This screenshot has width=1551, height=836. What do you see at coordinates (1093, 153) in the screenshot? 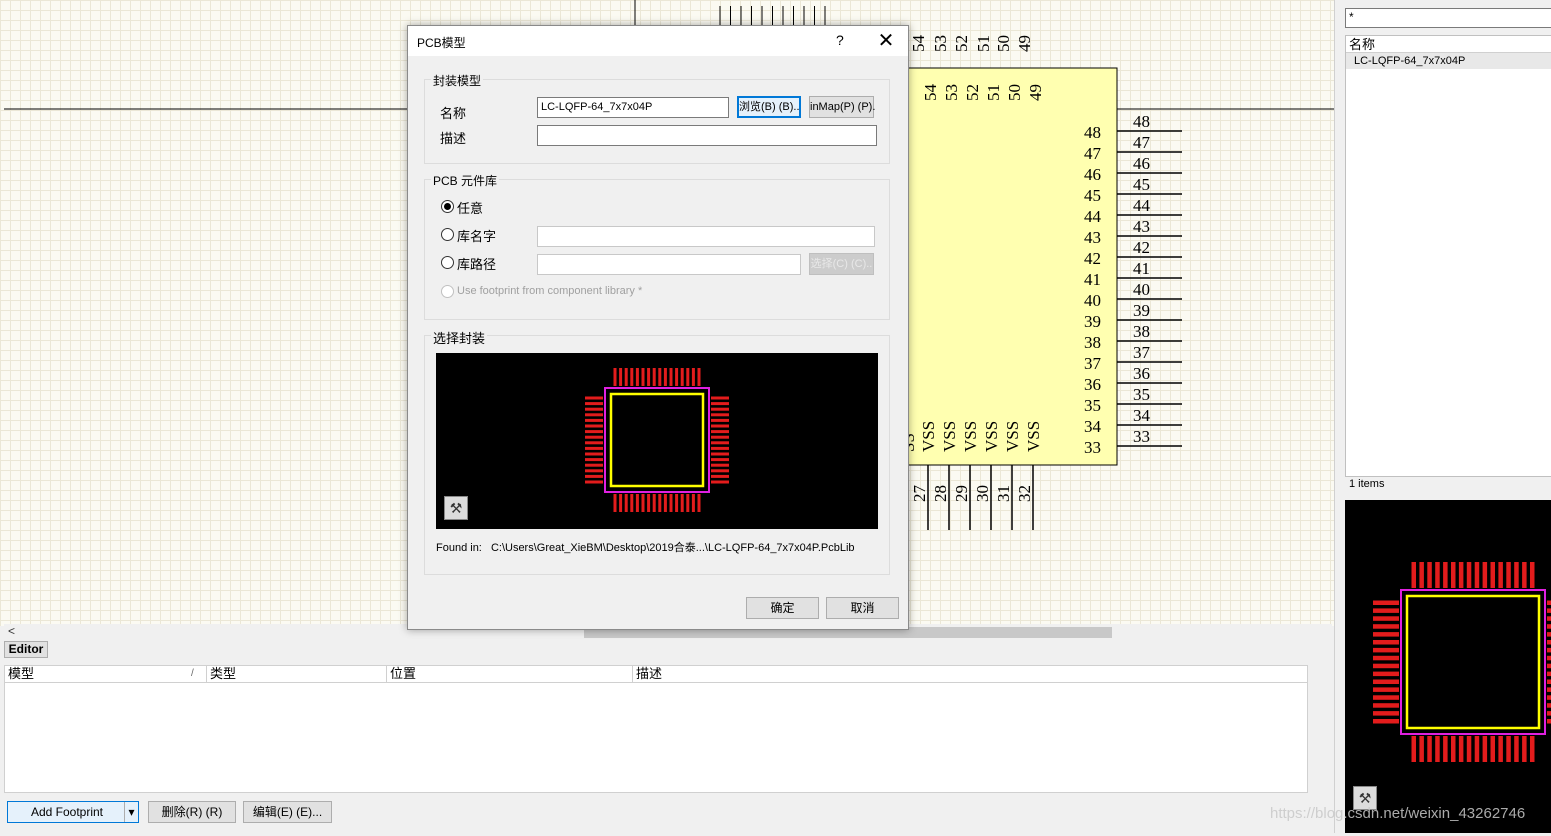
I see `pin-number-label: 47` at bounding box center [1093, 153].